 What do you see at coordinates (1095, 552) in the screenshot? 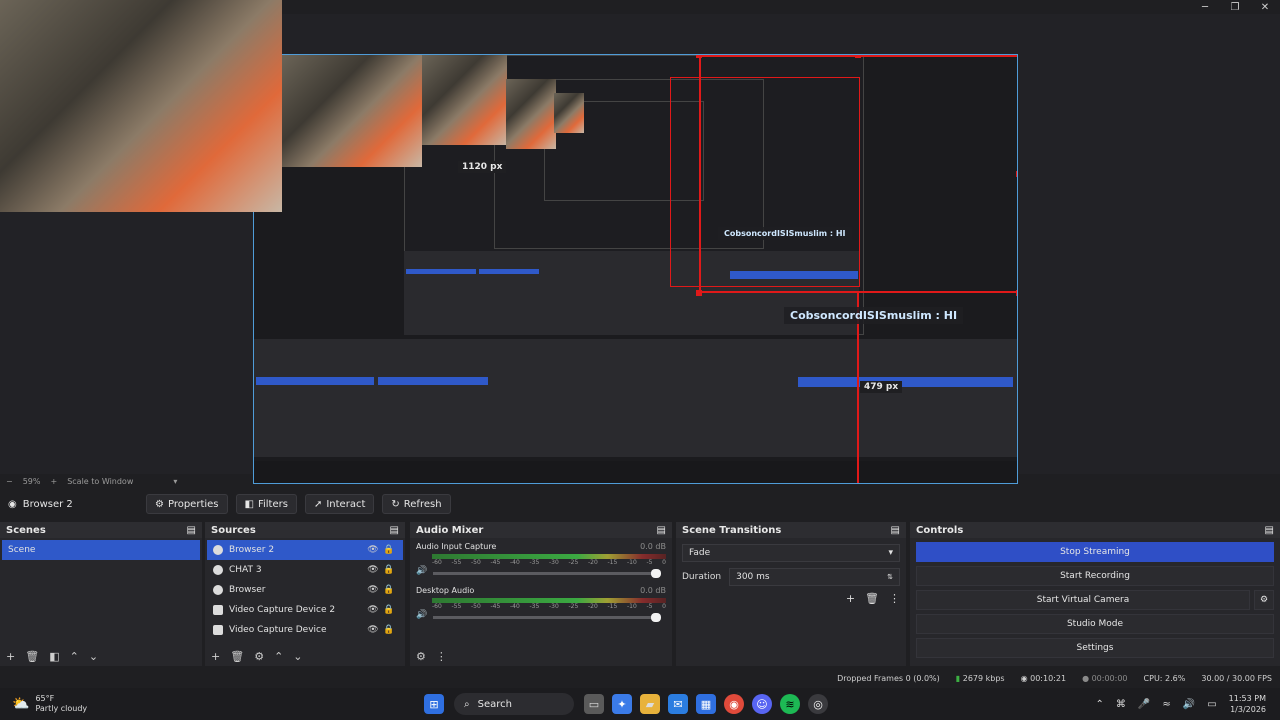
I see `stop-streaming-button: Stop Streaming` at bounding box center [1095, 552].